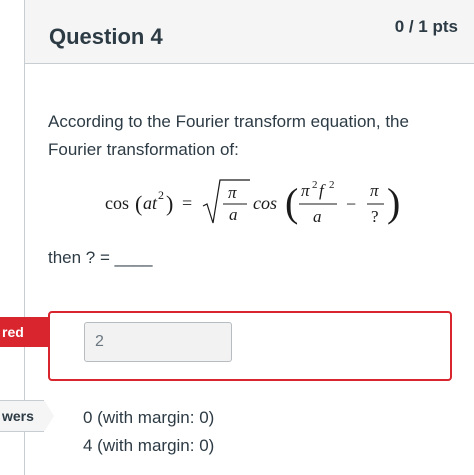  I want to click on correct-answers-flag: wers, so click(27, 416).